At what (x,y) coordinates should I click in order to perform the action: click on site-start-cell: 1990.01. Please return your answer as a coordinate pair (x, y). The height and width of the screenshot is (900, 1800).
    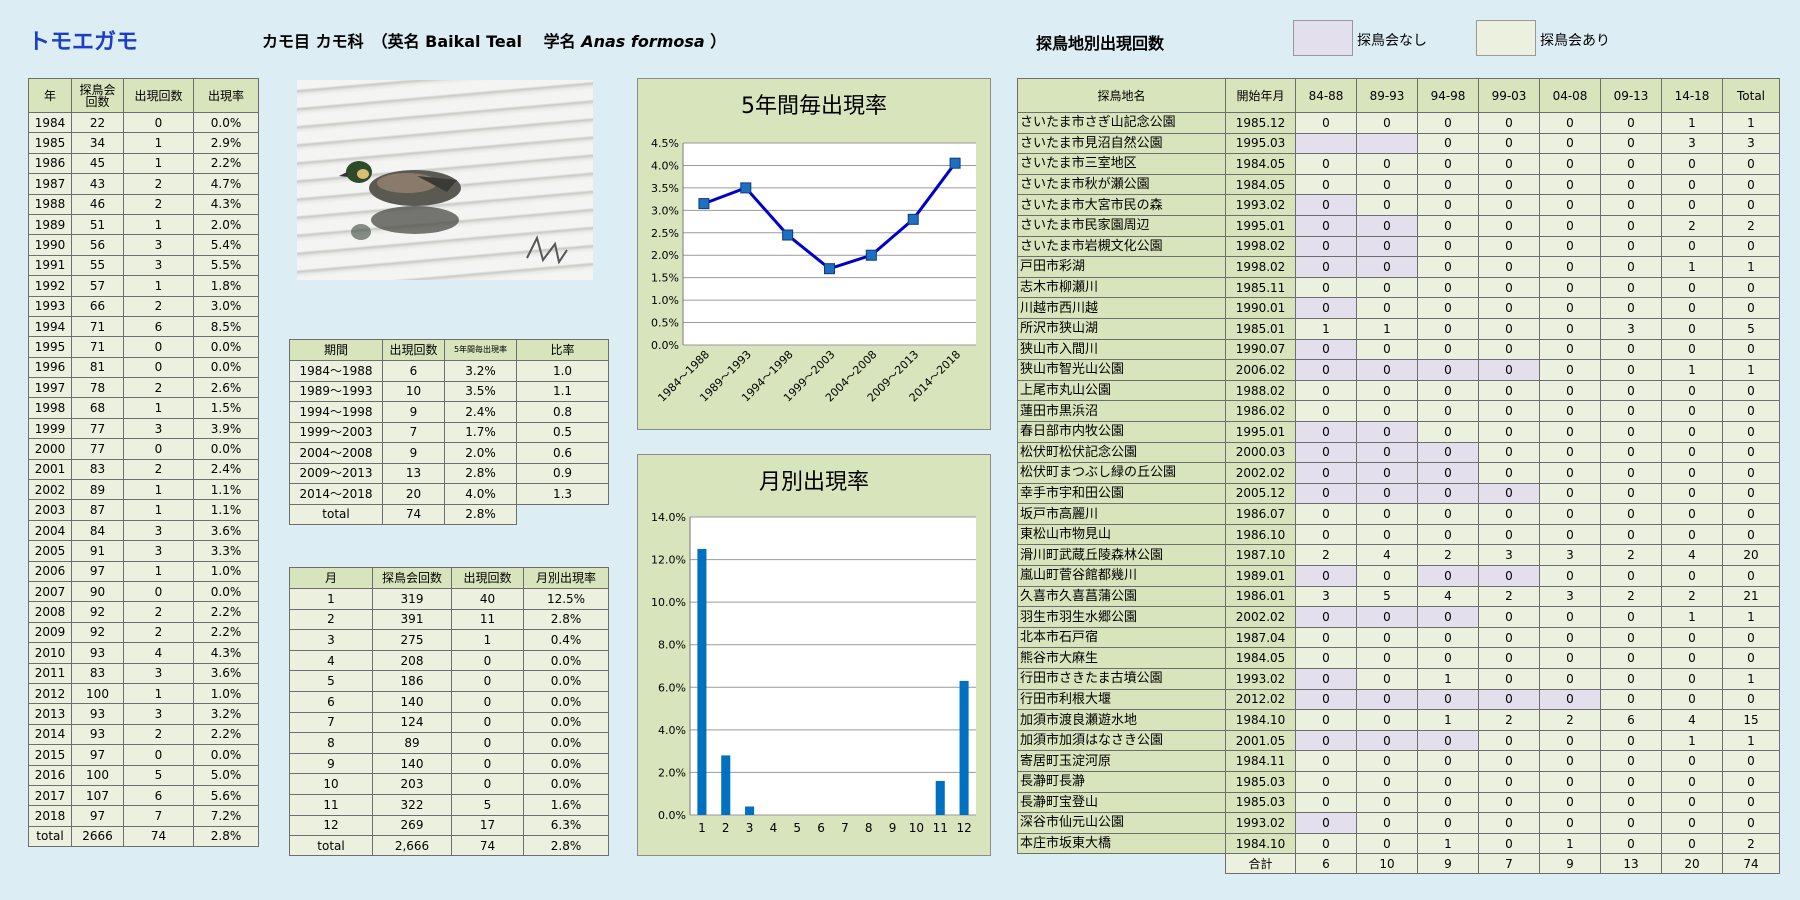
    Looking at the image, I should click on (1260, 308).